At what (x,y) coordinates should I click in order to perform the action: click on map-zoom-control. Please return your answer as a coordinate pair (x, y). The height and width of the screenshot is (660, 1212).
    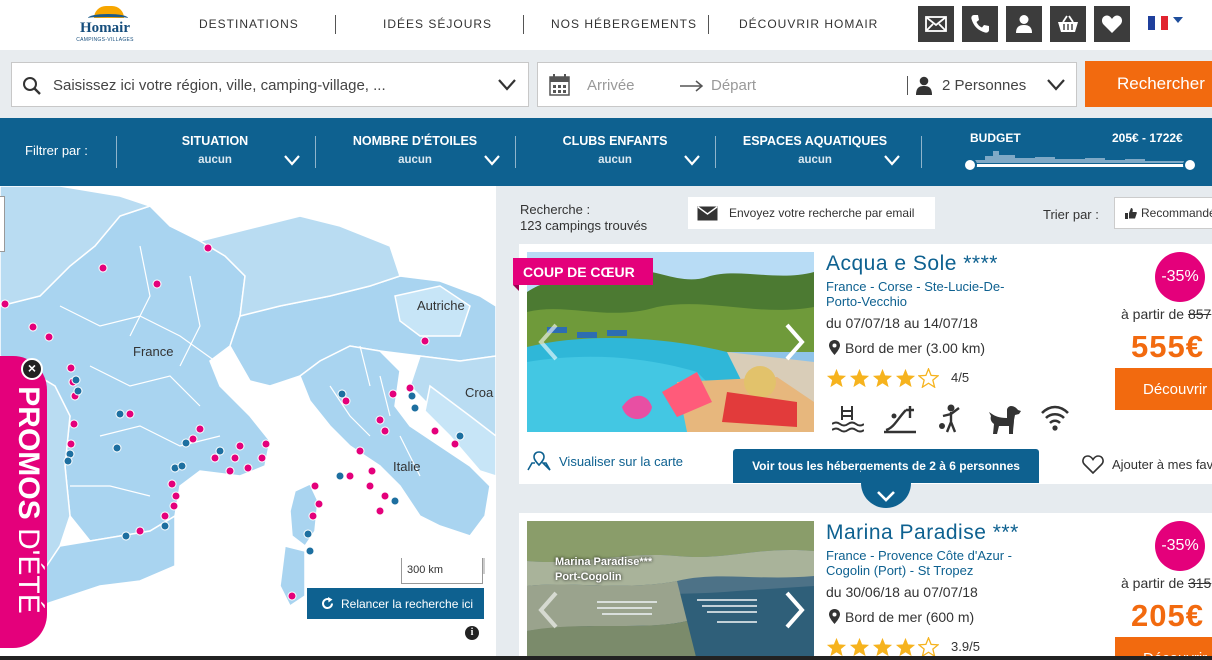
    Looking at the image, I should click on (2, 224).